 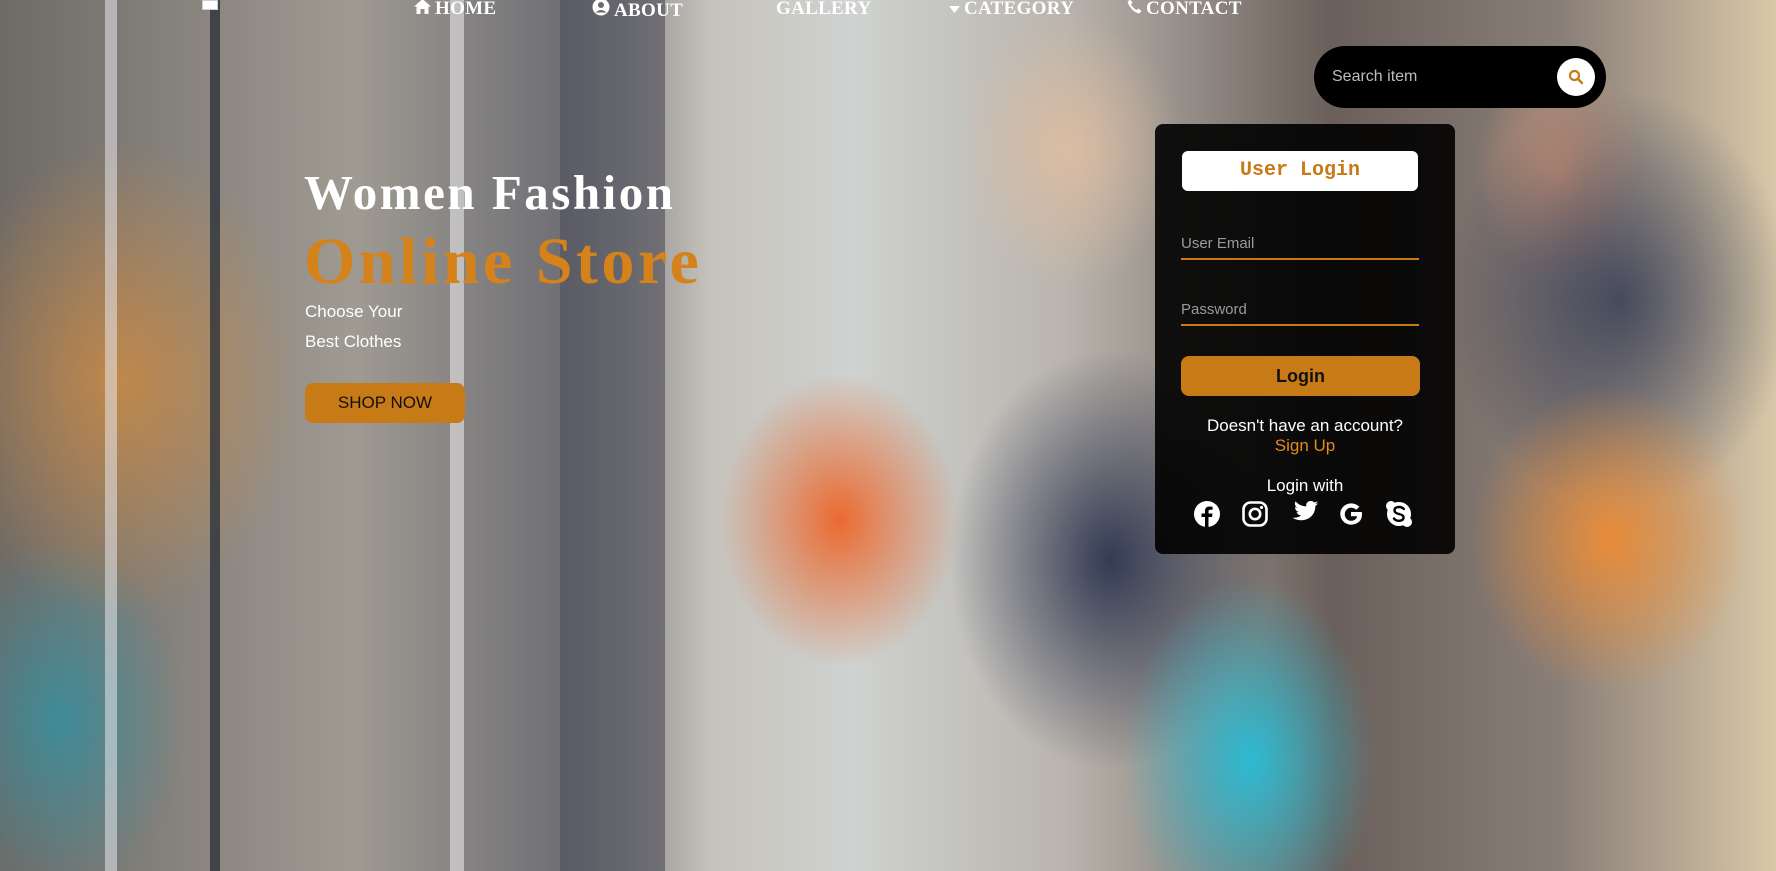 What do you see at coordinates (1256, 515) in the screenshot?
I see `instagram-icon` at bounding box center [1256, 515].